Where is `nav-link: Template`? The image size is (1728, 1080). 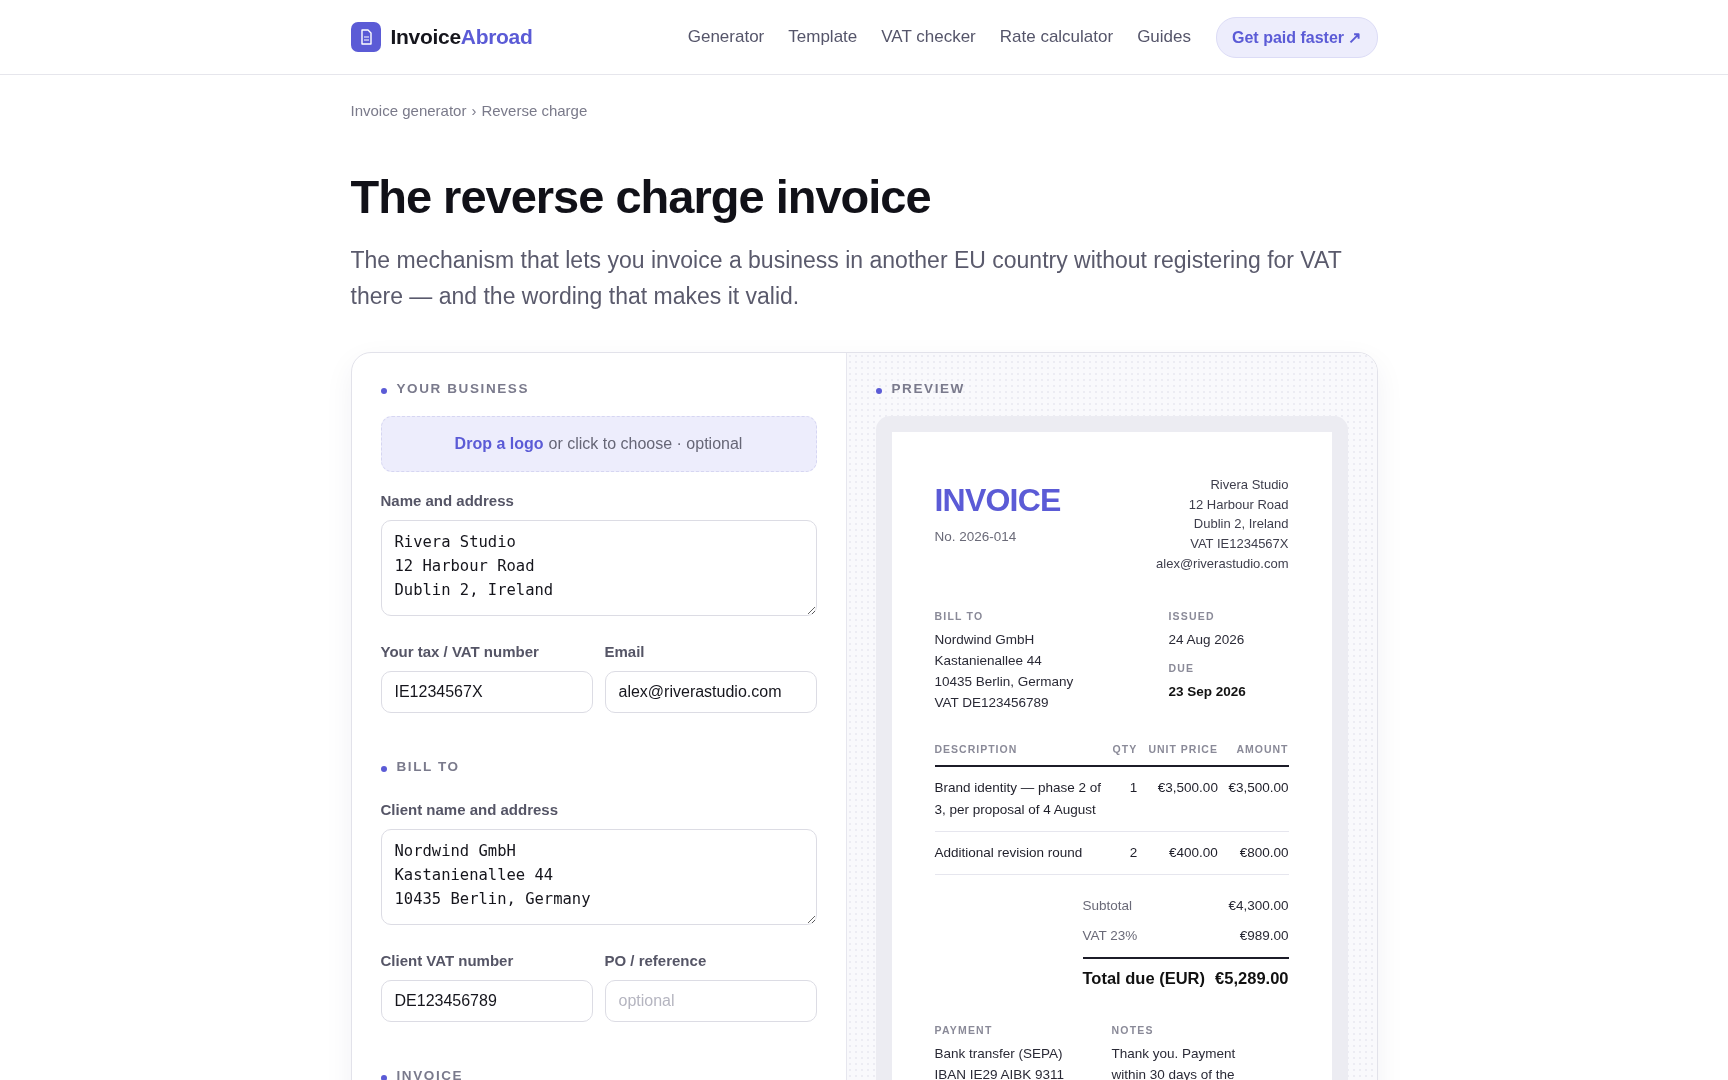
nav-link: Template is located at coordinates (823, 37).